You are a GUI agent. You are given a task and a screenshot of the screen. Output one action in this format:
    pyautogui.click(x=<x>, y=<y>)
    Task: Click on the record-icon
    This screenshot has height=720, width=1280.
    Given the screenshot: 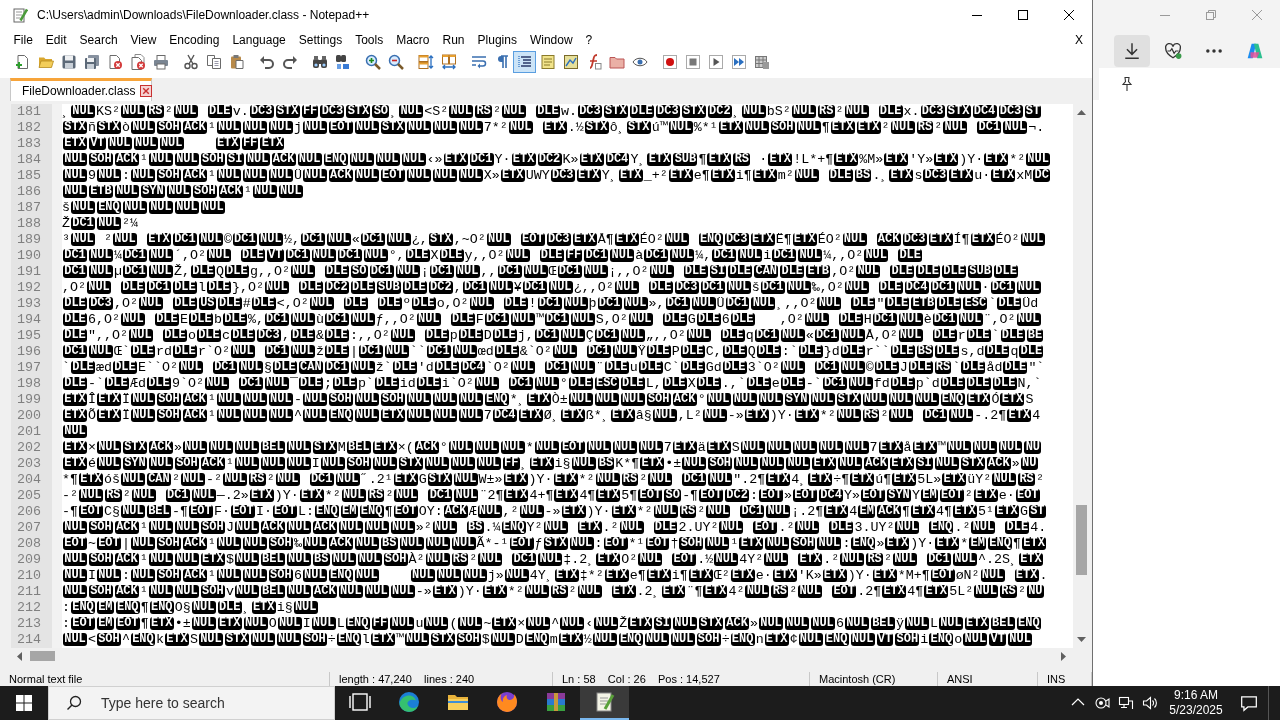 What is the action you would take?
    pyautogui.click(x=669, y=61)
    